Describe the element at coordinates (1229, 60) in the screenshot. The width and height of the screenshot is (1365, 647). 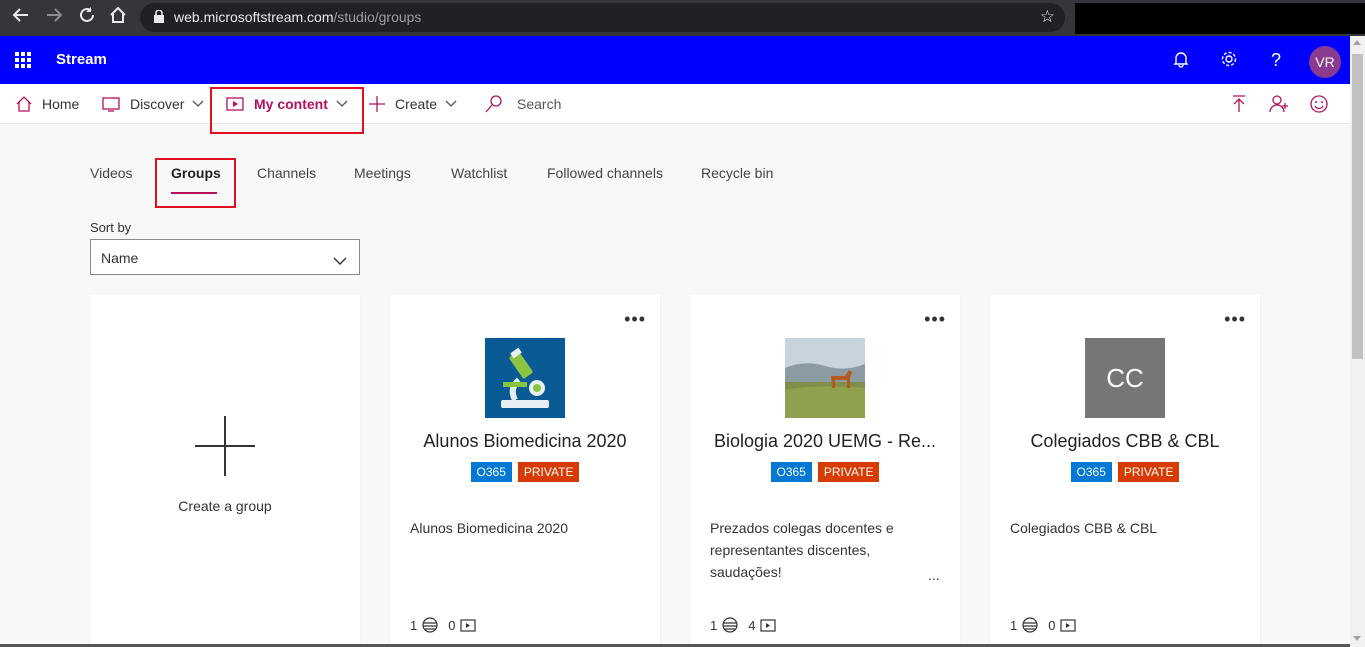
I see `gear-icon` at that location.